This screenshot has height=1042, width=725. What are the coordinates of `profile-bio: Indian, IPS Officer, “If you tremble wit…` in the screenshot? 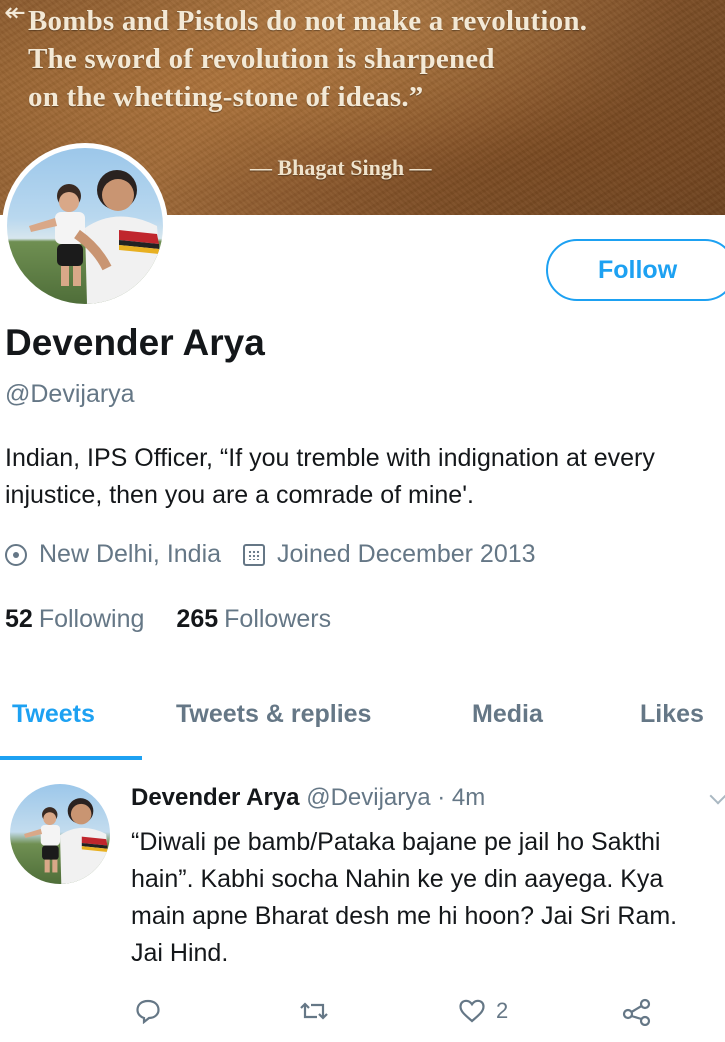 It's located at (330, 476).